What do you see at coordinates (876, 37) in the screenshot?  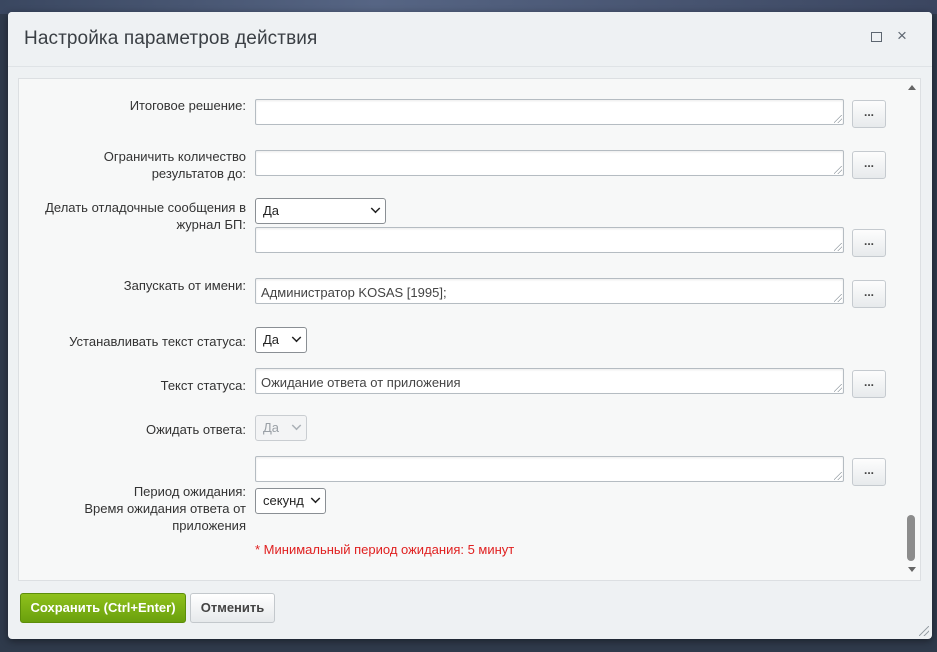 I see `maximize-icon` at bounding box center [876, 37].